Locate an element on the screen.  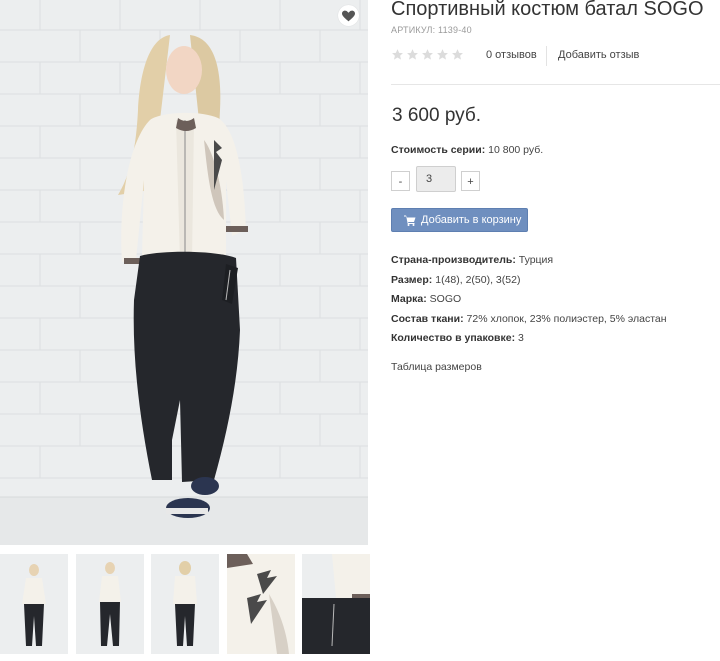
series-price: Стоимость серии: 10 800 руб. is located at coordinates (467, 150).